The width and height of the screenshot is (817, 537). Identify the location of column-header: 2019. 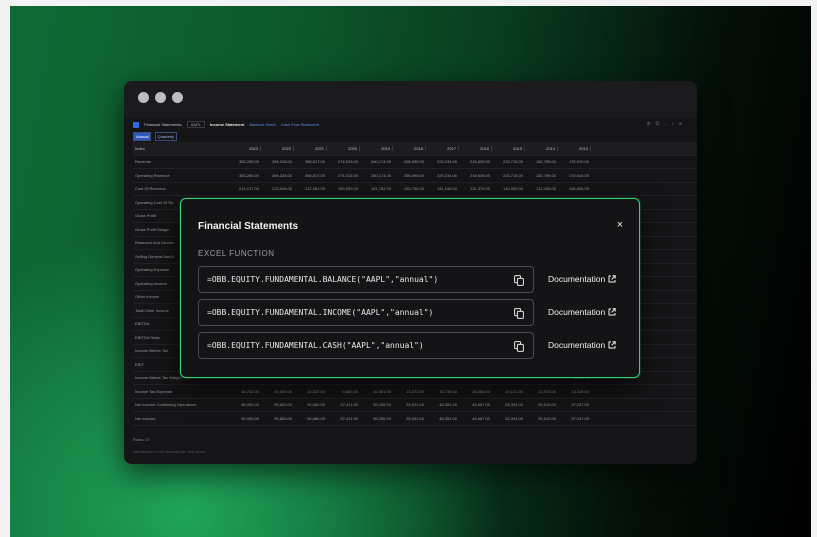
(376, 148).